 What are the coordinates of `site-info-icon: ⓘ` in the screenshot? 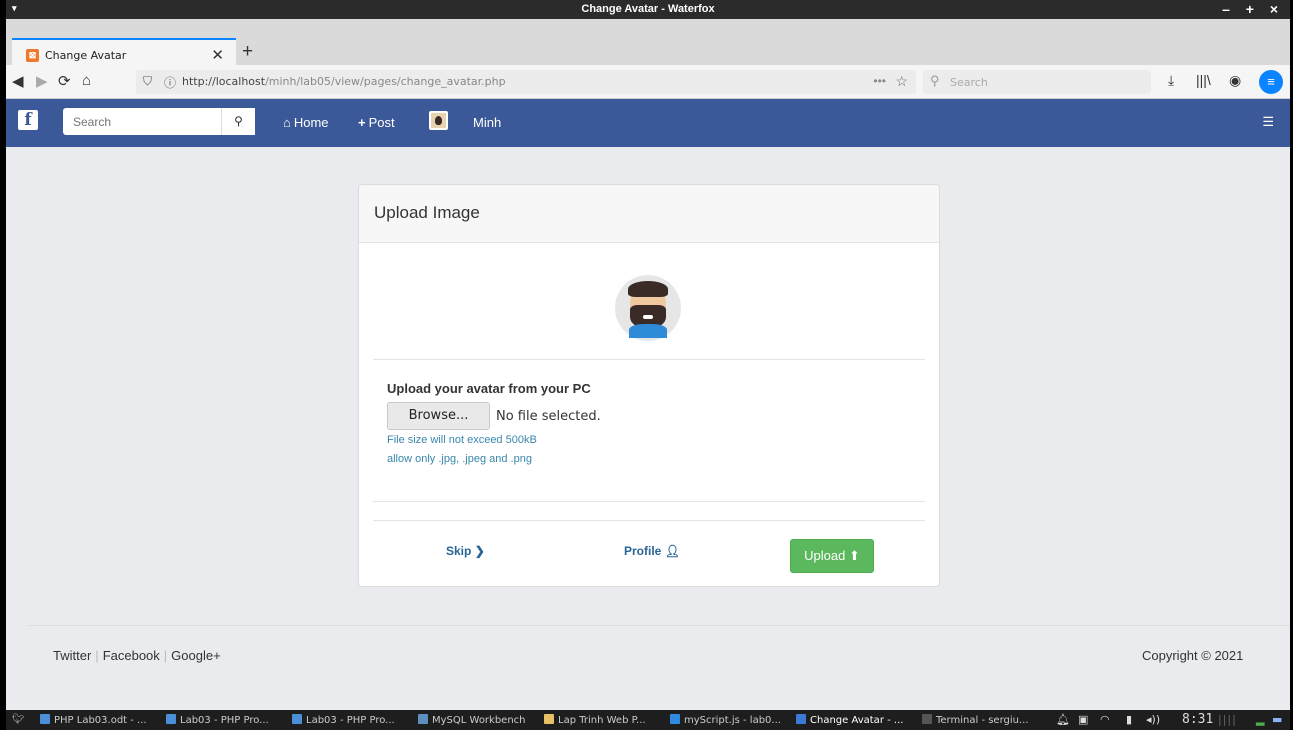 It's located at (170, 82).